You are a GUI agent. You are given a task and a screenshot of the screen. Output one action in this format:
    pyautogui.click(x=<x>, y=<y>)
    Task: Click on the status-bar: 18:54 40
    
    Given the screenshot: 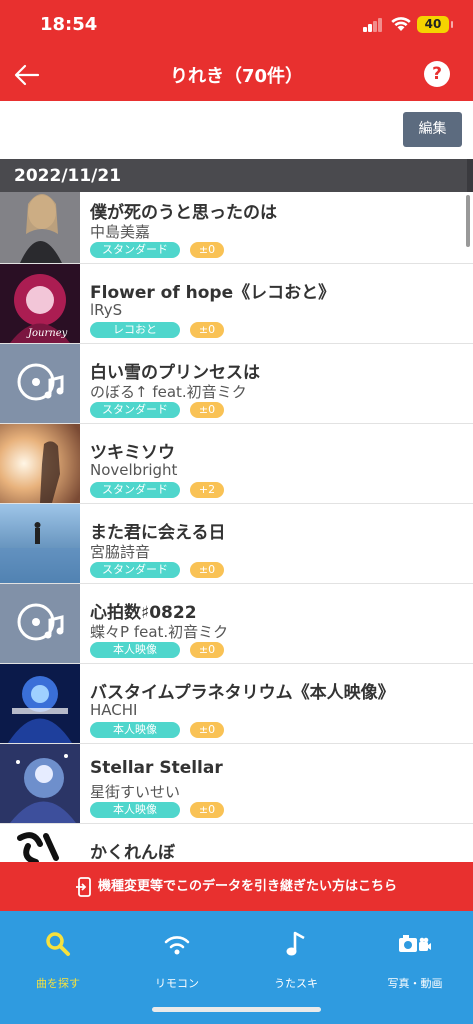 What is the action you would take?
    pyautogui.click(x=236, y=24)
    